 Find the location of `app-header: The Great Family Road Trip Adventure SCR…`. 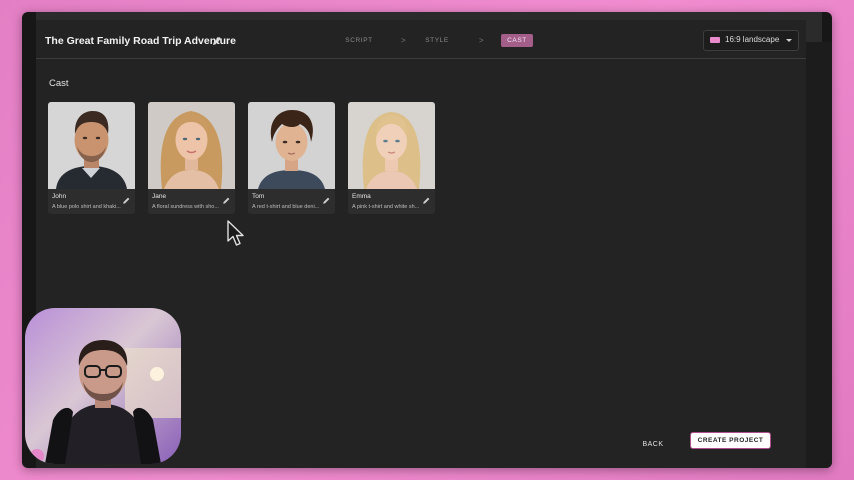

app-header: The Great Family Road Trip Adventure SCR… is located at coordinates (421, 39).